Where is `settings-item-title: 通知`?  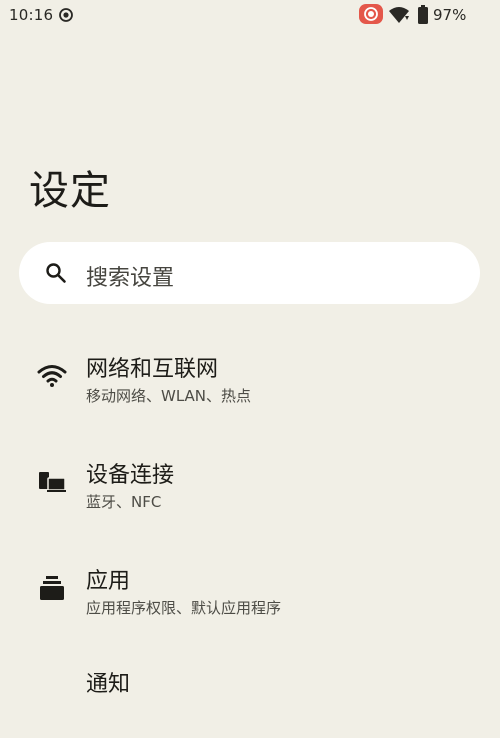 settings-item-title: 通知 is located at coordinates (108, 684).